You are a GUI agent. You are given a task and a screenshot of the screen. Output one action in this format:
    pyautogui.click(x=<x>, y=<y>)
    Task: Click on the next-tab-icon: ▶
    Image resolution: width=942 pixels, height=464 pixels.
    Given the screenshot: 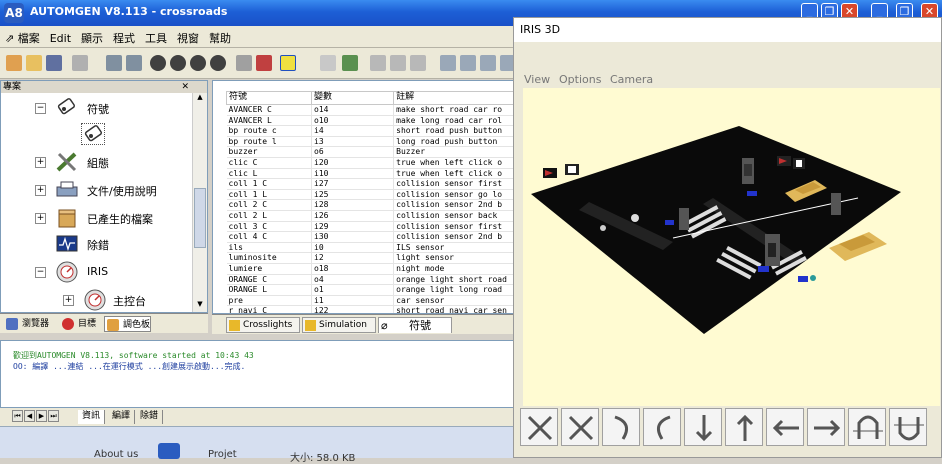 What is the action you would take?
    pyautogui.click(x=41, y=416)
    